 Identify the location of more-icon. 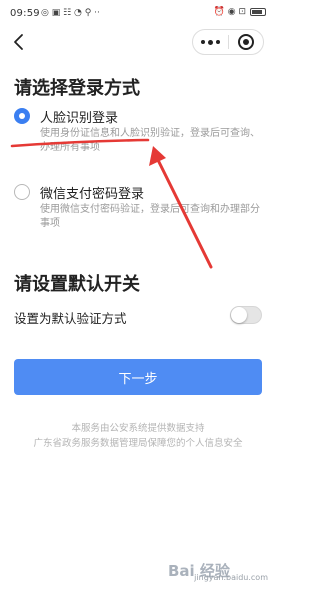
(210, 42).